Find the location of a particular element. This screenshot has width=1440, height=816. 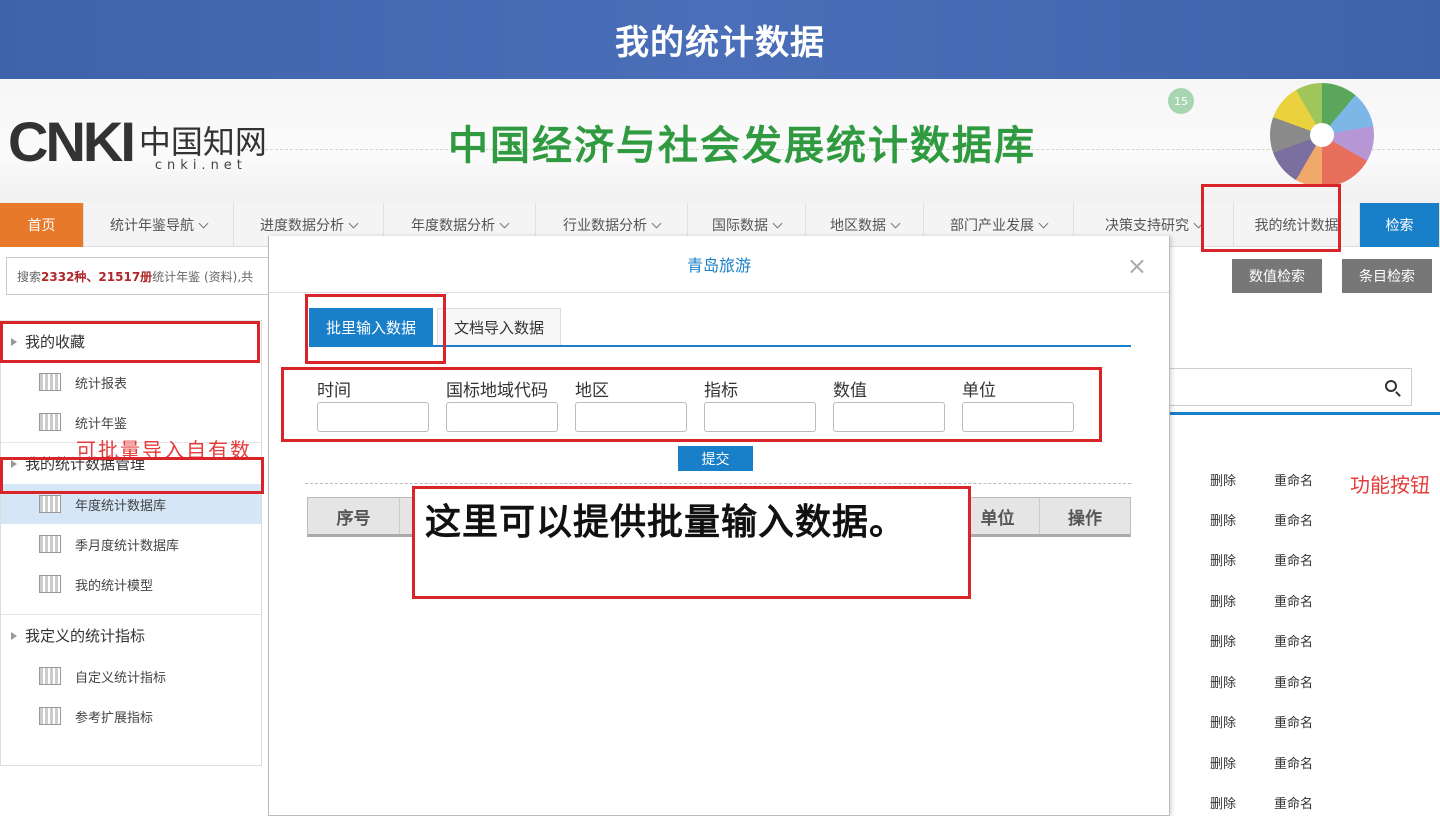

search-prefix: 搜索 is located at coordinates (29, 276).